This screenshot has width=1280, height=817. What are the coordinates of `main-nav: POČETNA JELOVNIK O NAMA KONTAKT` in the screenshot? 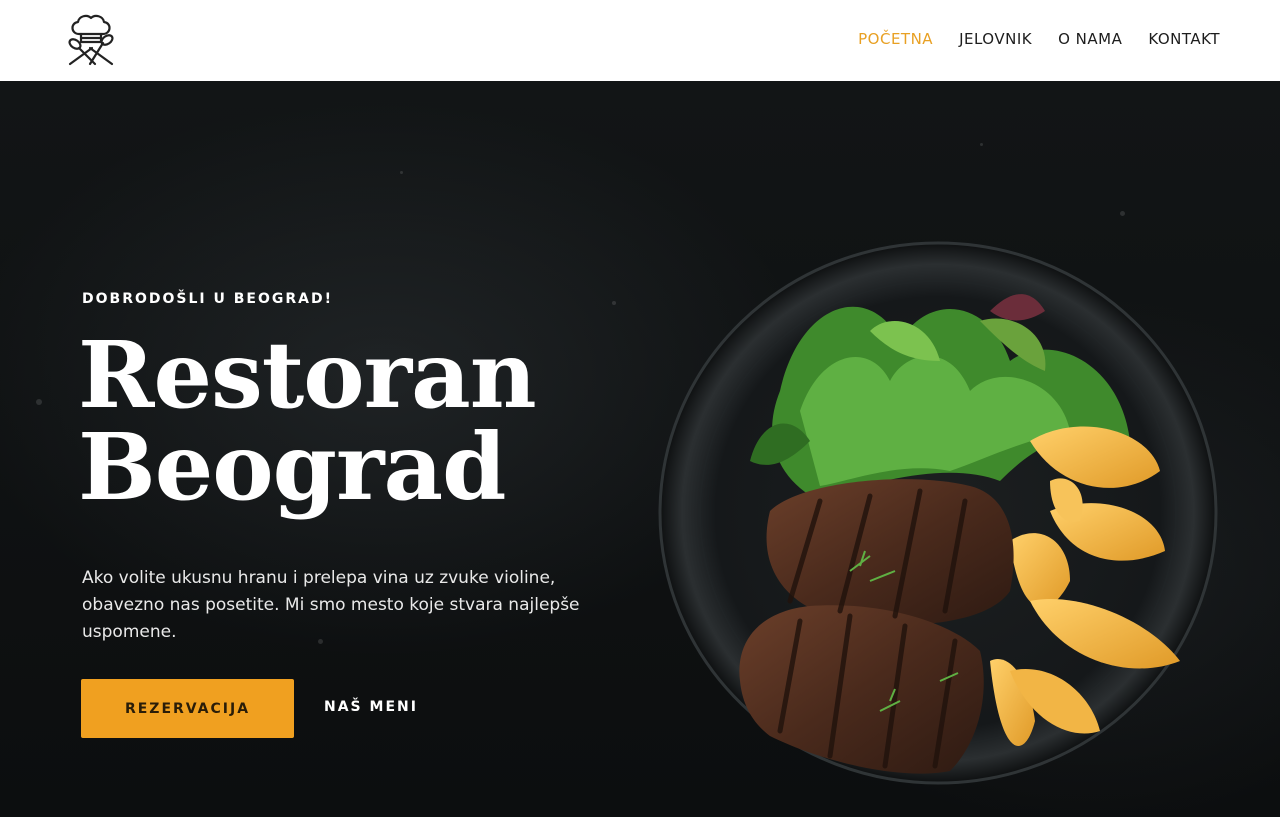 It's located at (1039, 39).